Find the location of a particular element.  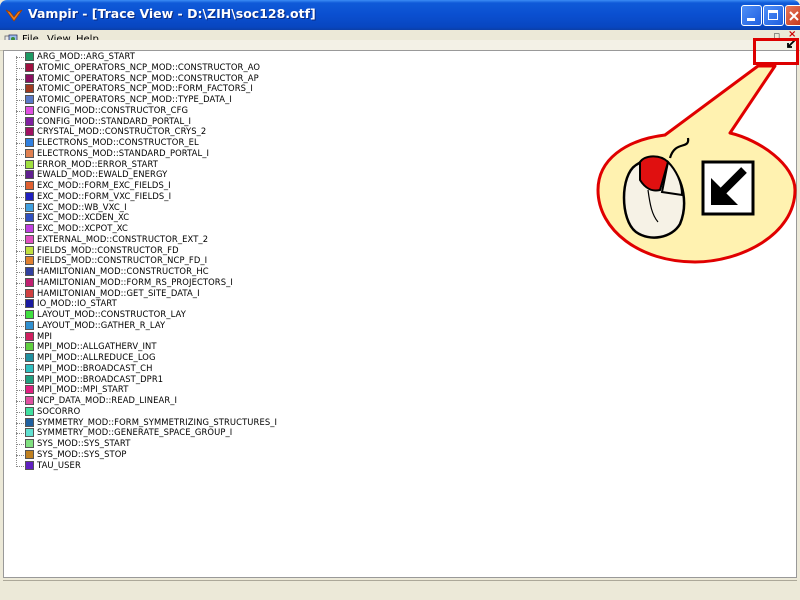

legend-item-label: EXC_MOD::FORM_EXC_FIELDS_I is located at coordinates (104, 185).